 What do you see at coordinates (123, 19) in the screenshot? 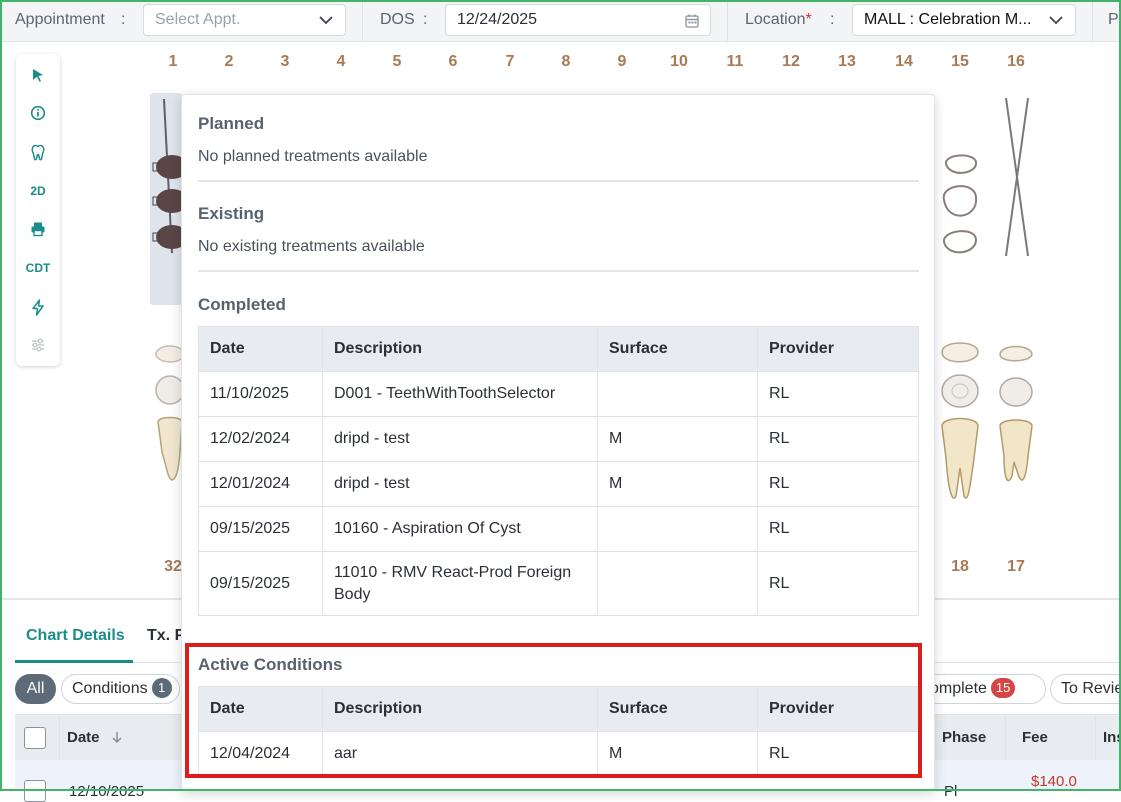
I see `appointment-colon: :` at bounding box center [123, 19].